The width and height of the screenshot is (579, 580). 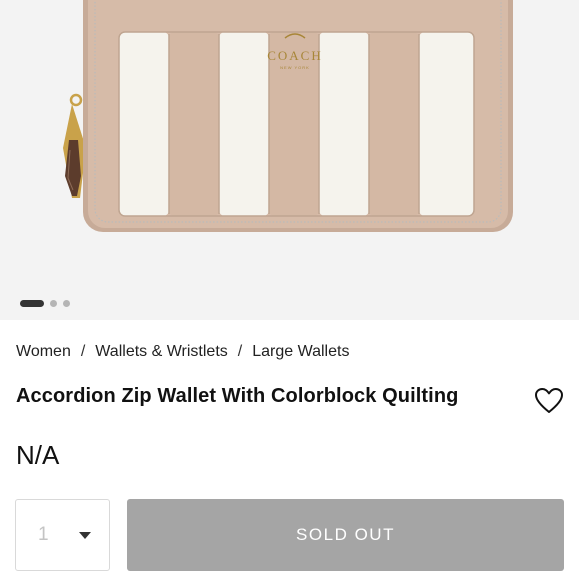 I want to click on product-price: N/A, so click(x=38, y=455).